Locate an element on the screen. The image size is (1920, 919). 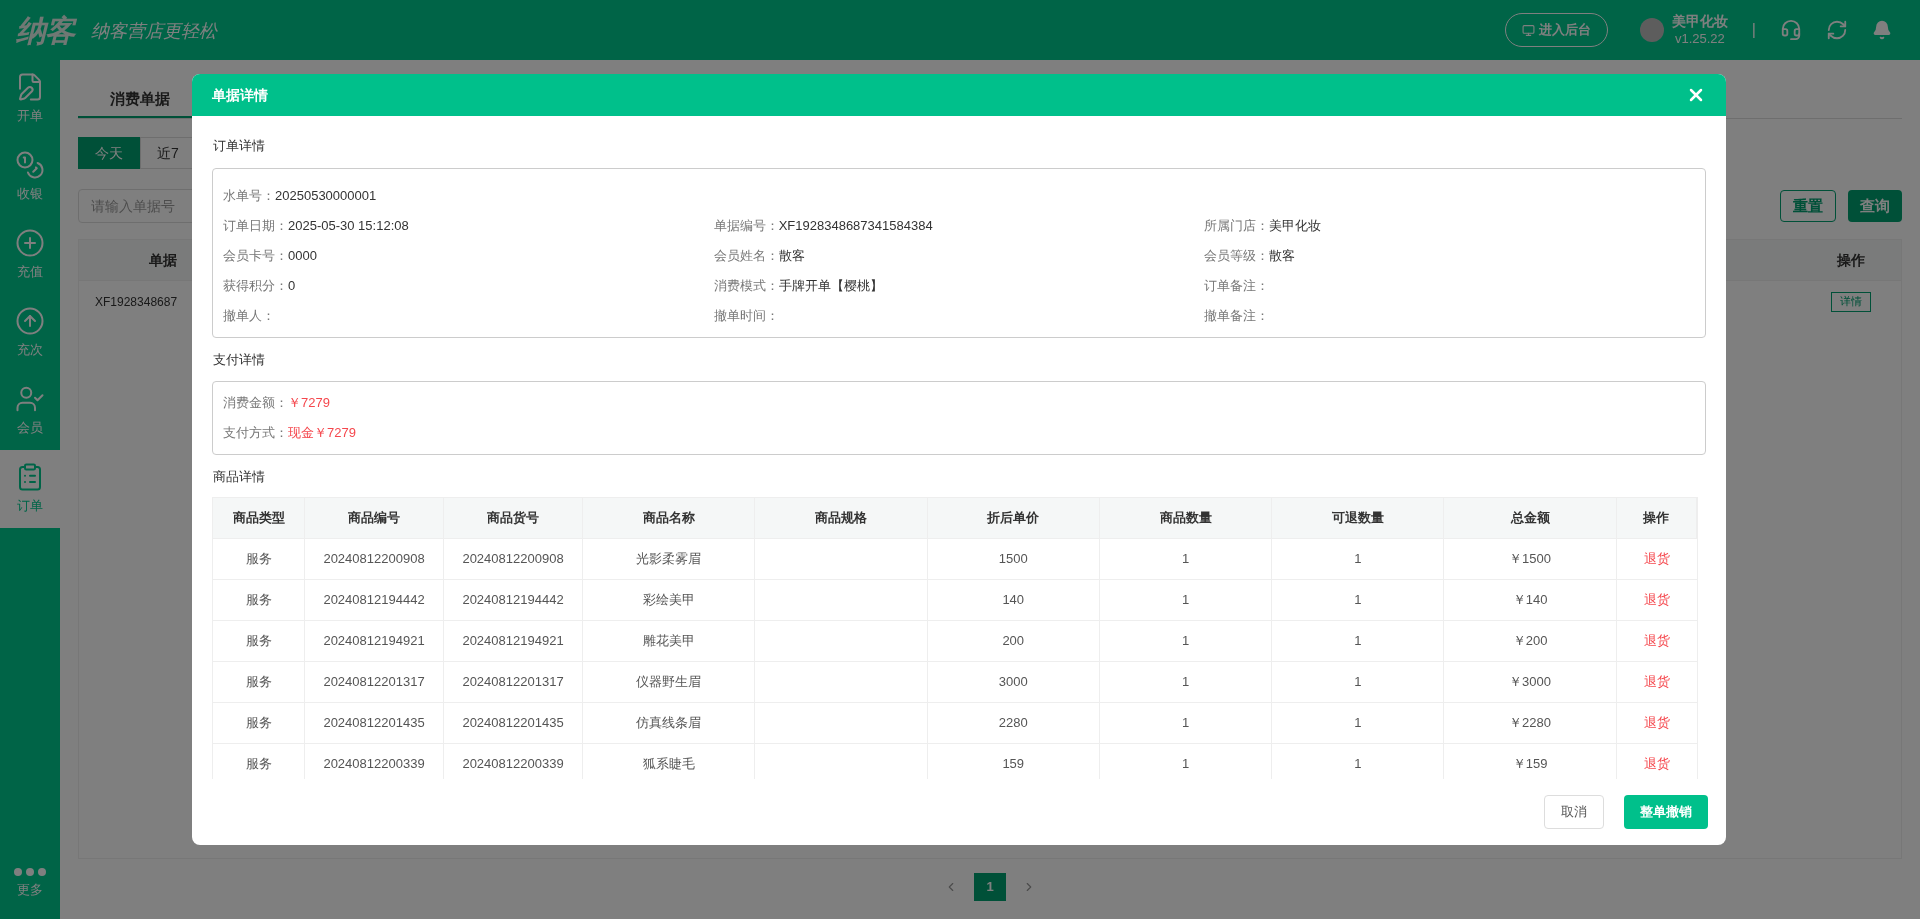
field-value: 美甲化妆 is located at coordinates (1295, 225).